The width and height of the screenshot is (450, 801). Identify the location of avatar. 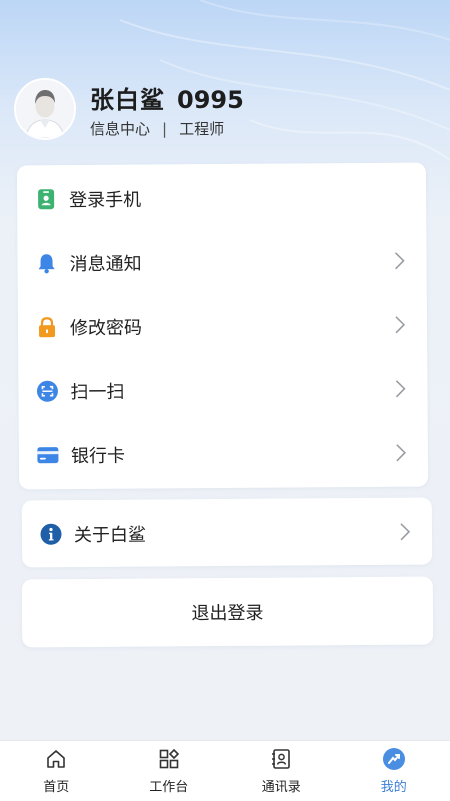
(45, 109).